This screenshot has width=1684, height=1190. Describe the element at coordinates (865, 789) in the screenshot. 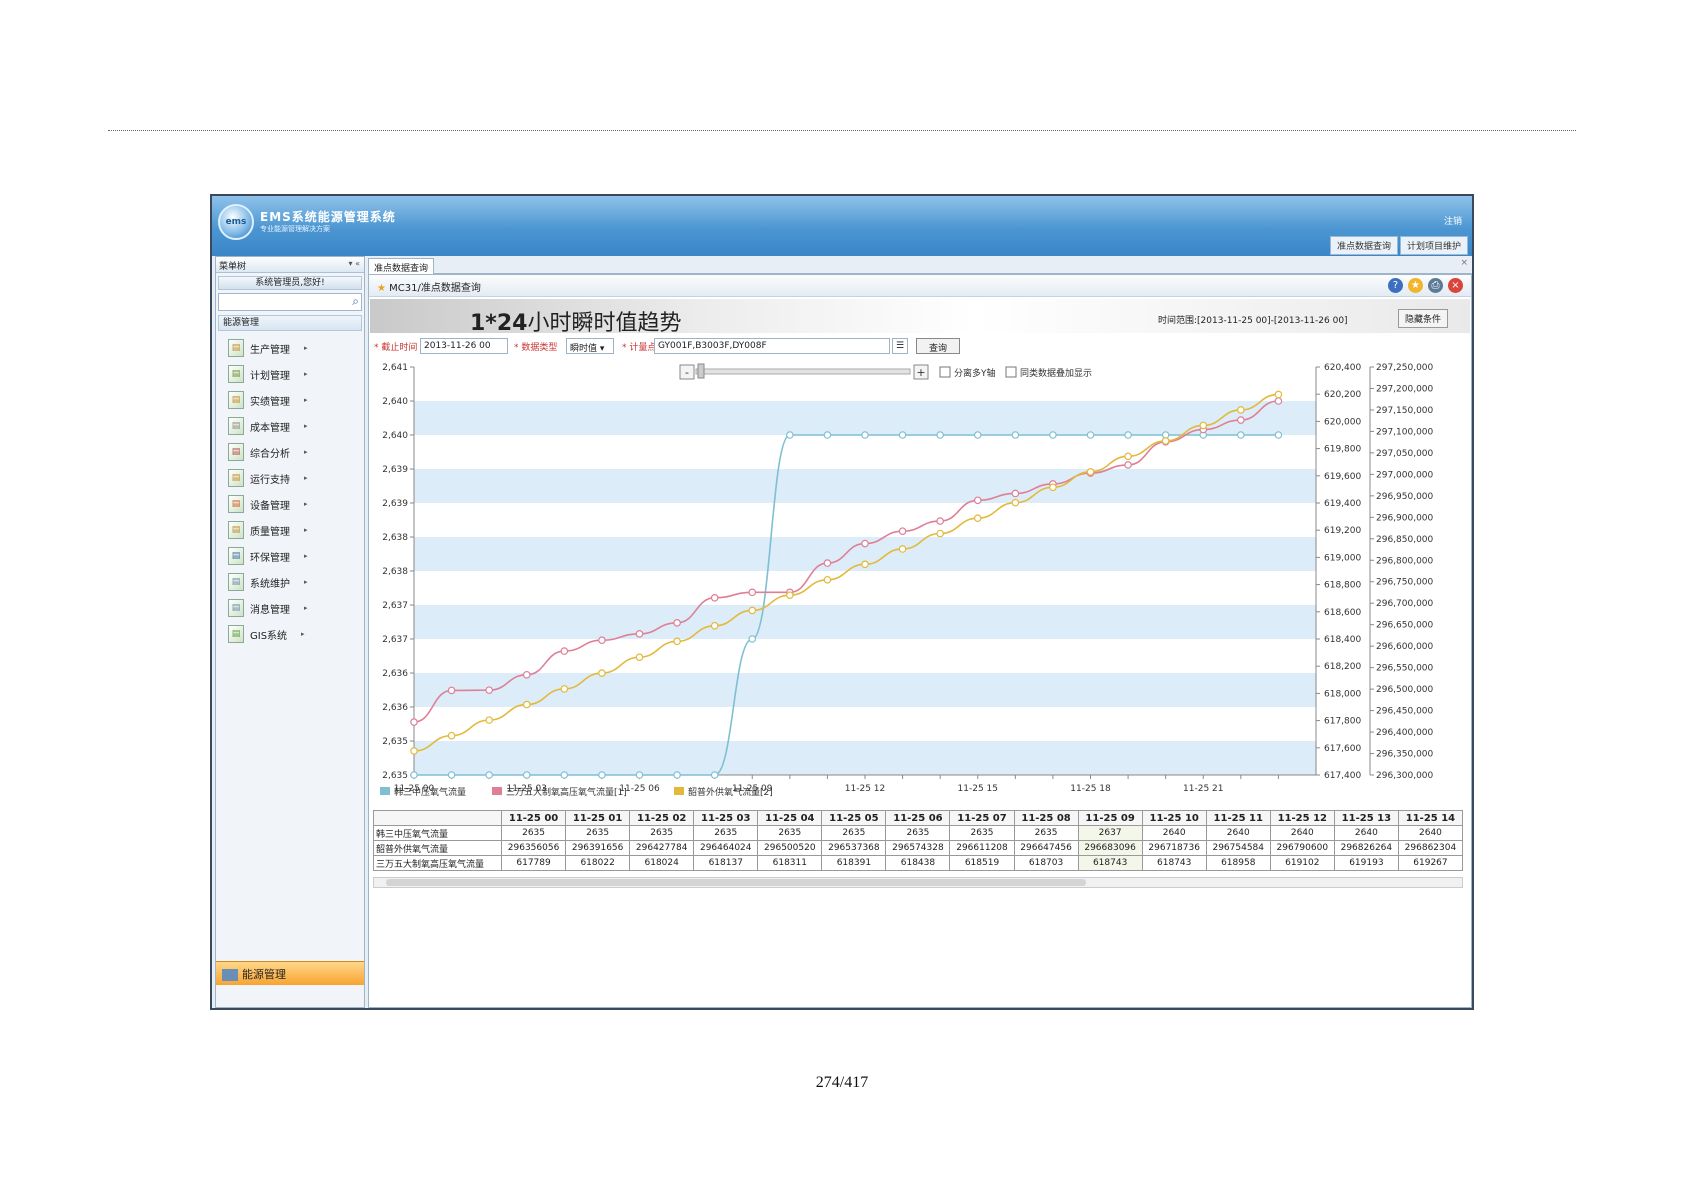

I see `x-tick-label: 11-25 12` at that location.